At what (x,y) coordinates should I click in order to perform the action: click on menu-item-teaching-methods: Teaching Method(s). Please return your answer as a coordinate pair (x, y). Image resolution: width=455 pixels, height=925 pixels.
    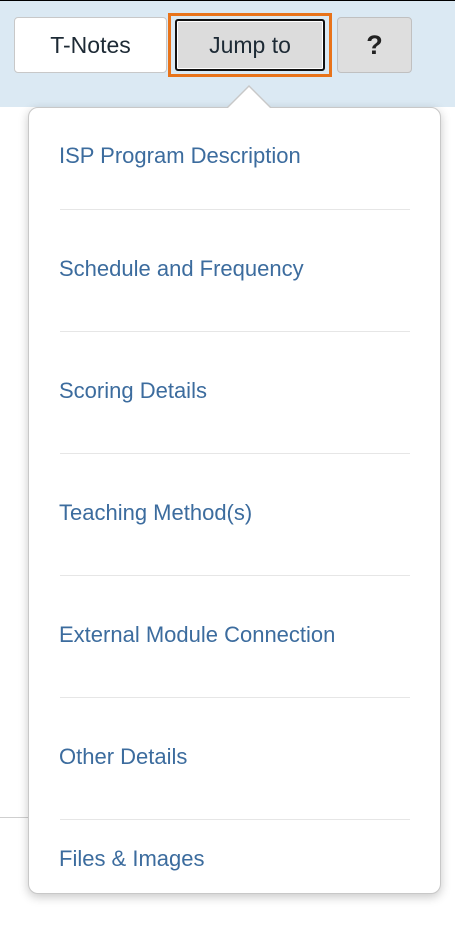
    Looking at the image, I should click on (234, 513).